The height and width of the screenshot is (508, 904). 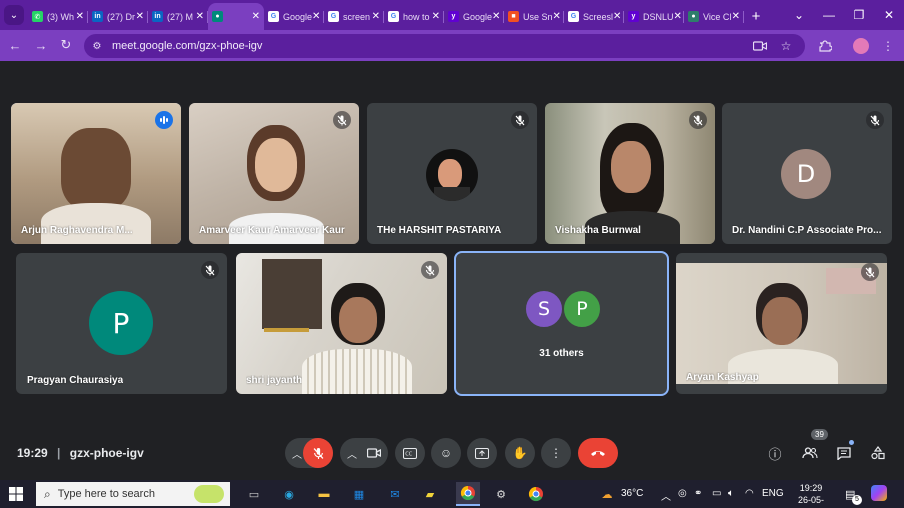 What do you see at coordinates (178, 16) in the screenshot?
I see `browser-tab: in (27) M ✕` at bounding box center [178, 16].